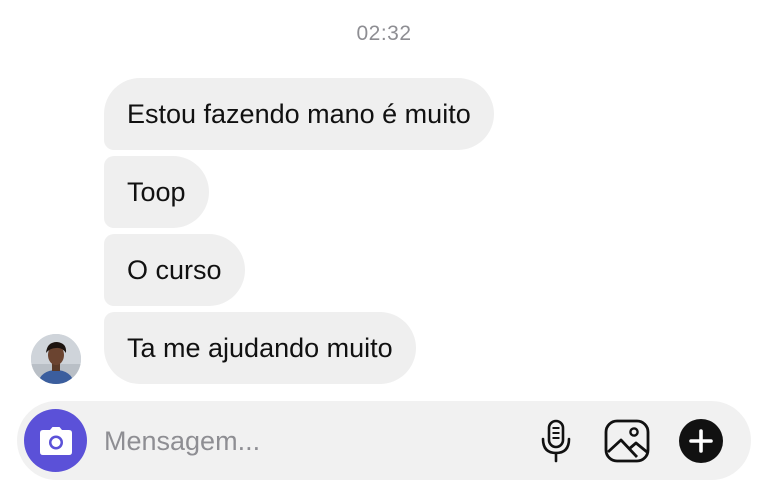 The width and height of the screenshot is (768, 481). Describe the element at coordinates (384, 33) in the screenshot. I see `message-timestamp: 02:32` at that location.